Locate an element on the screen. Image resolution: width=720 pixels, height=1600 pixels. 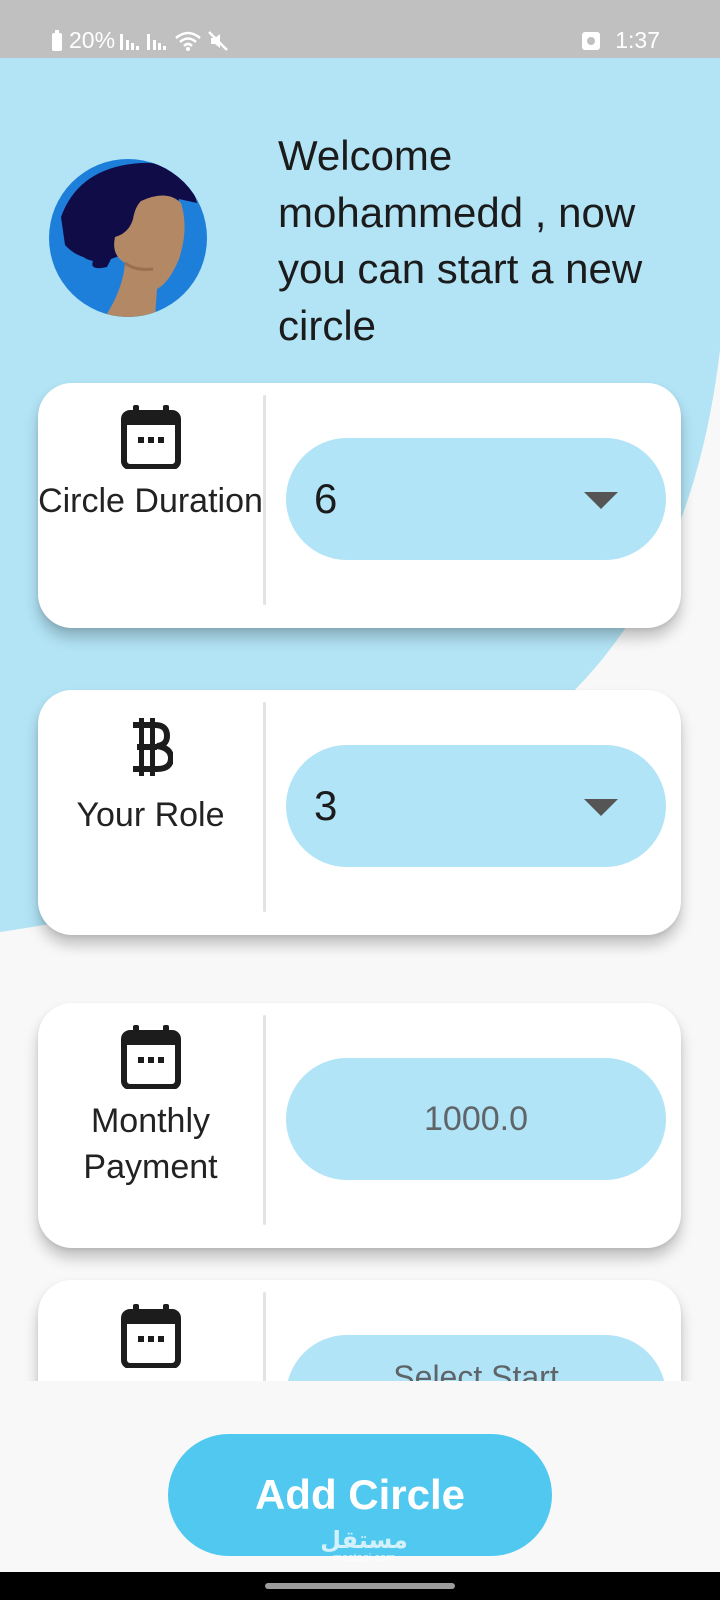
monthly-payment-card: Monthly Payment 1000.0 is located at coordinates (359, 1125).